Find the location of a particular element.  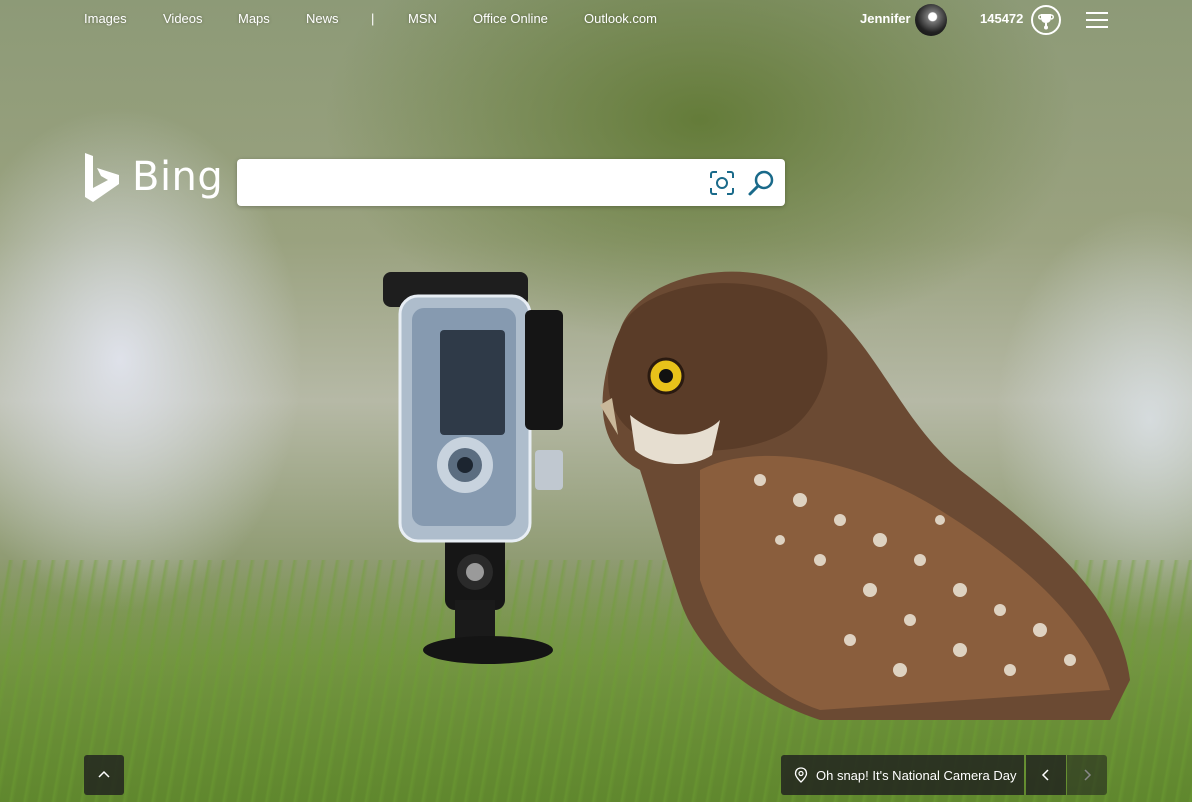

nav-link-outlook: Outlook.com is located at coordinates (620, 18).